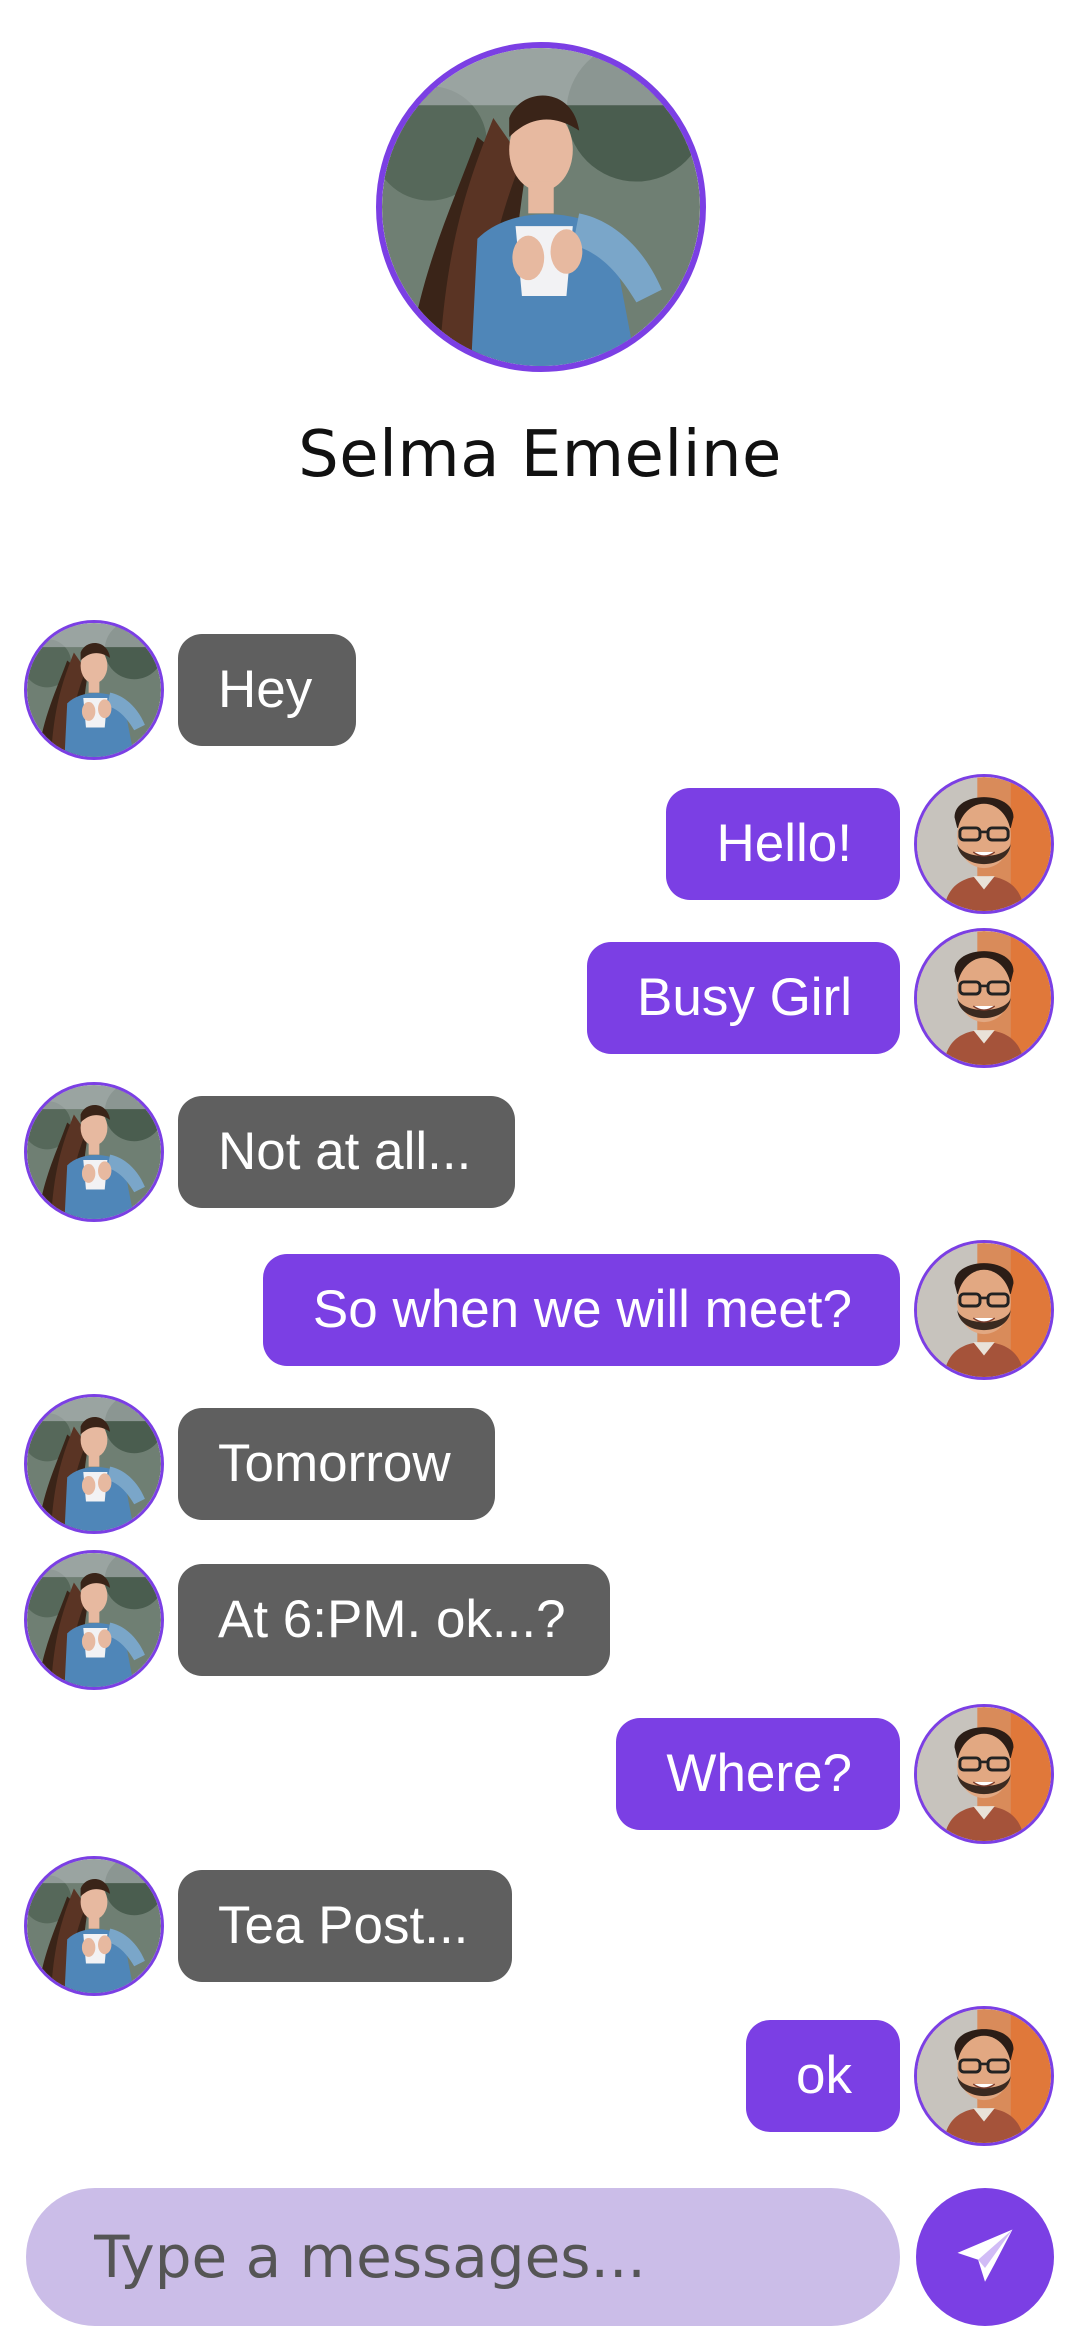 The width and height of the screenshot is (1080, 2340). What do you see at coordinates (540, 455) in the screenshot?
I see `contact-name: Selma Emeline` at bounding box center [540, 455].